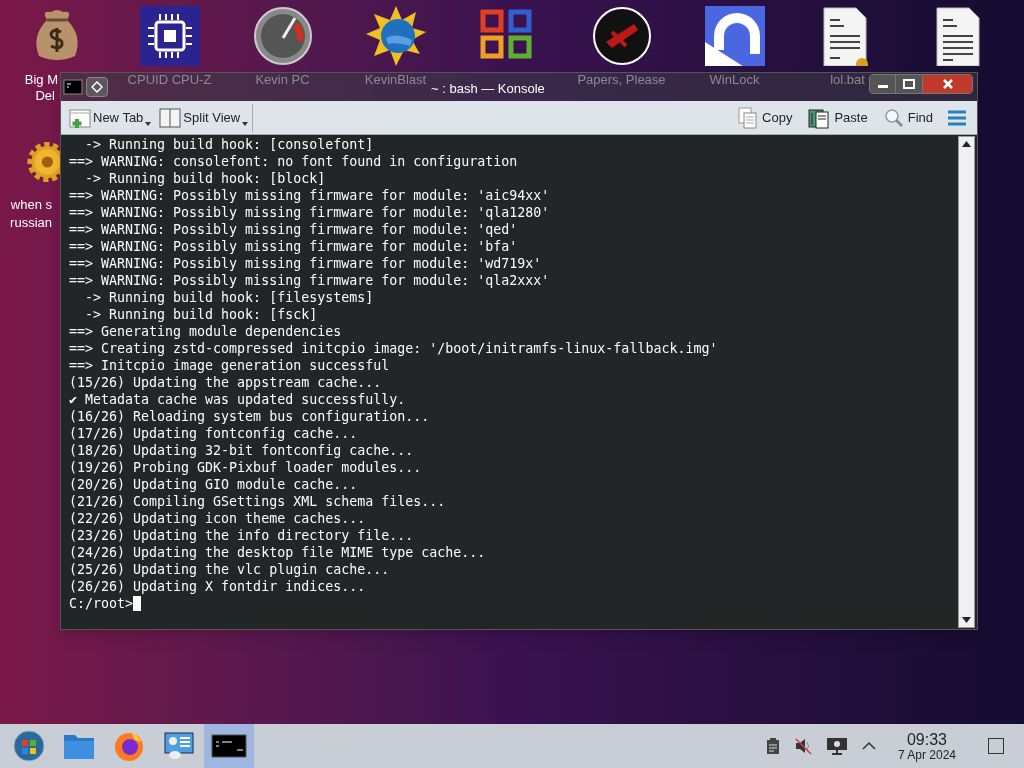 This screenshot has height=768, width=1024. Describe the element at coordinates (395, 36) in the screenshot. I see `globe-icon` at that location.